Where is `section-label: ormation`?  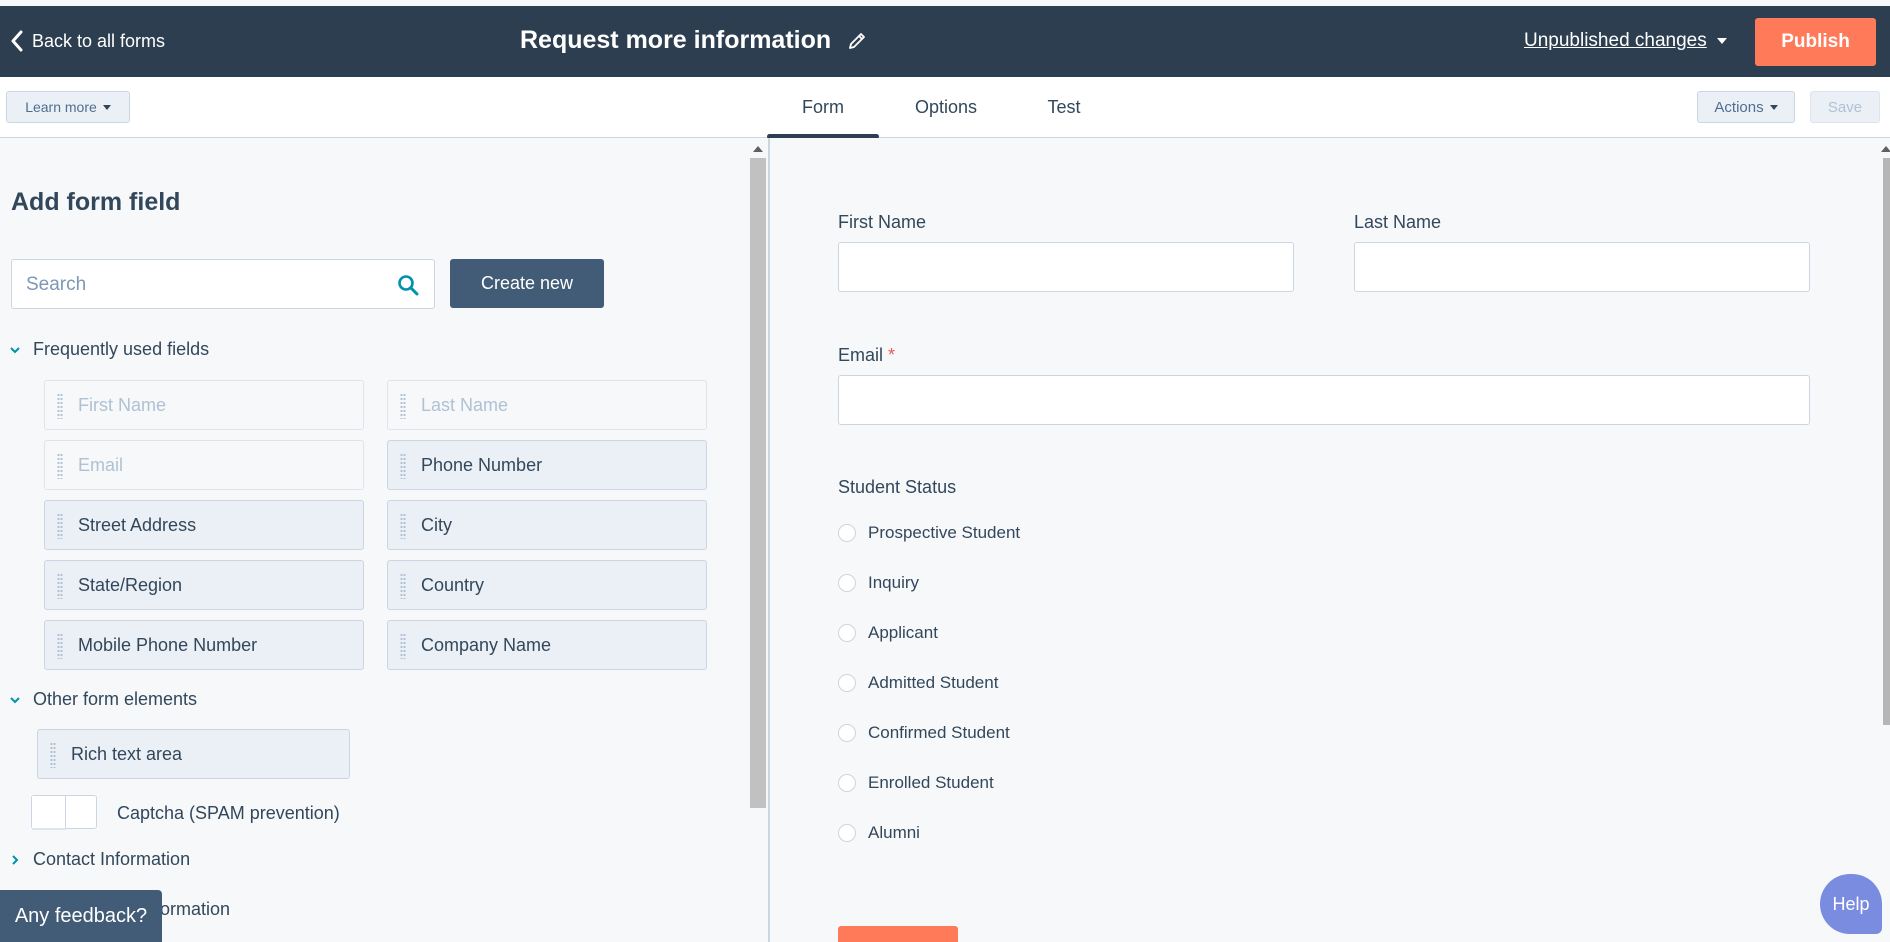 section-label: ormation is located at coordinates (195, 909).